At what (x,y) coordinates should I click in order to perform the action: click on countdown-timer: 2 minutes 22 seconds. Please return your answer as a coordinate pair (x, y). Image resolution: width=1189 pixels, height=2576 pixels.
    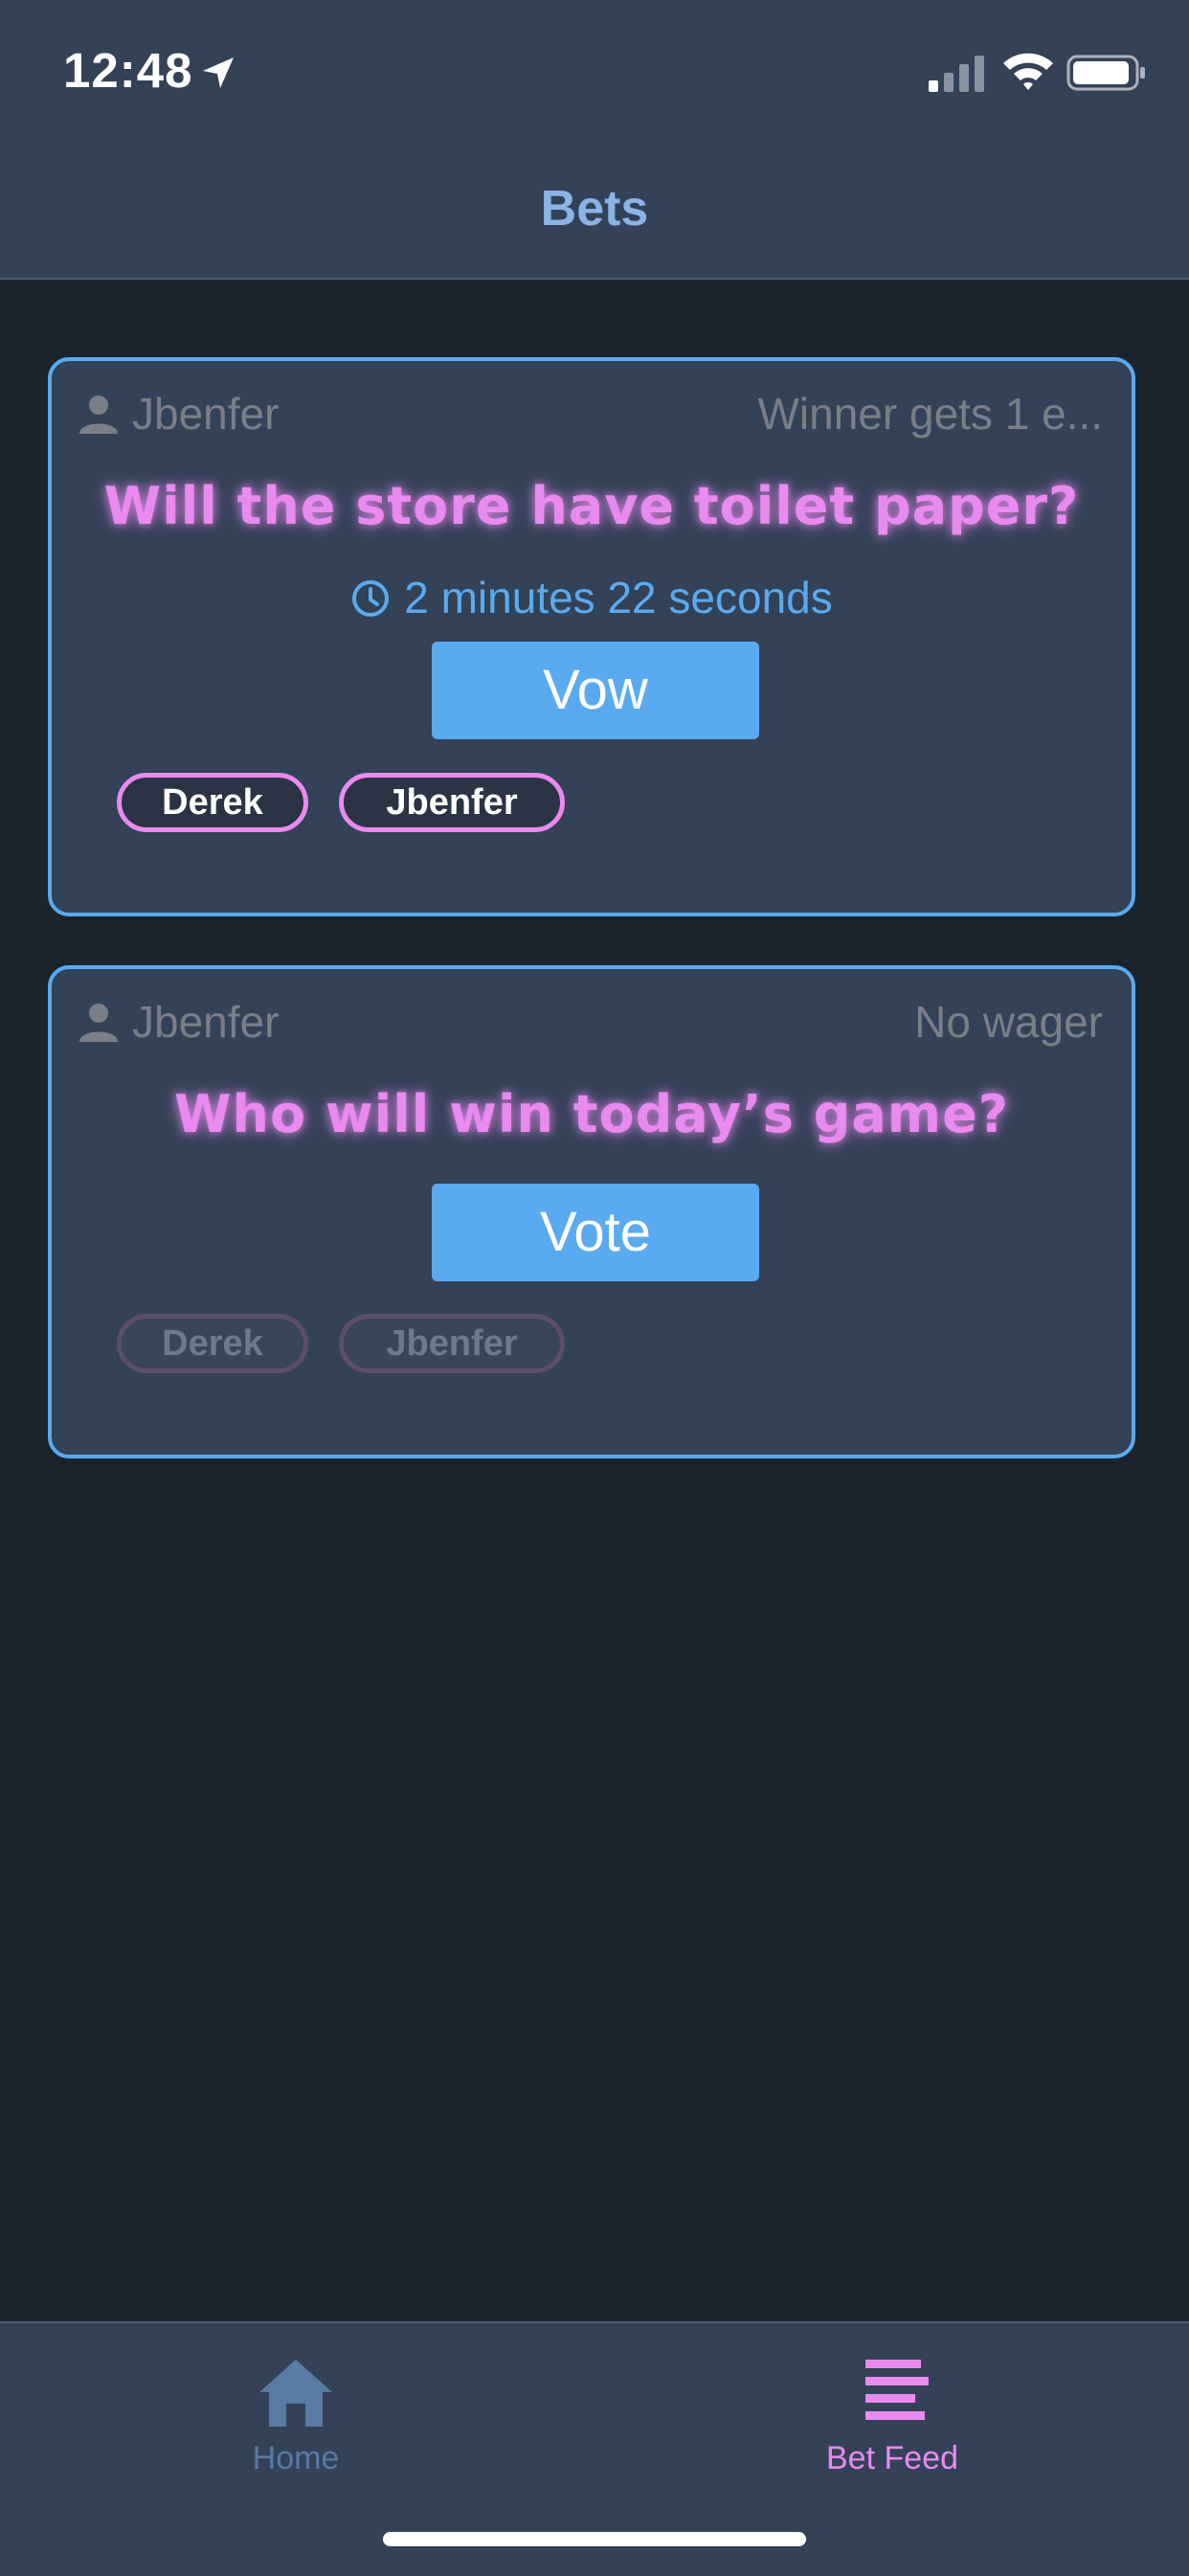
    Looking at the image, I should click on (592, 597).